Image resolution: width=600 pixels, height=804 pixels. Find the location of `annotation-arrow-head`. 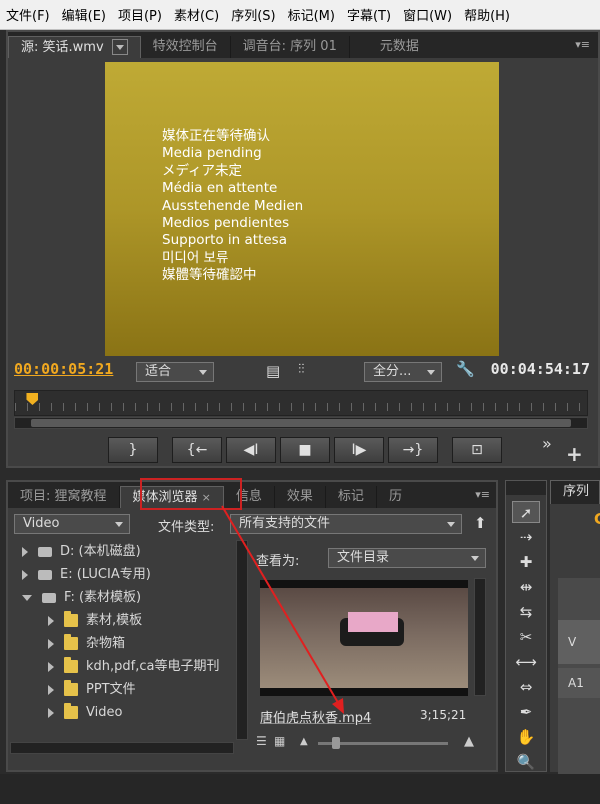

annotation-arrow-head is located at coordinates (338, 706).